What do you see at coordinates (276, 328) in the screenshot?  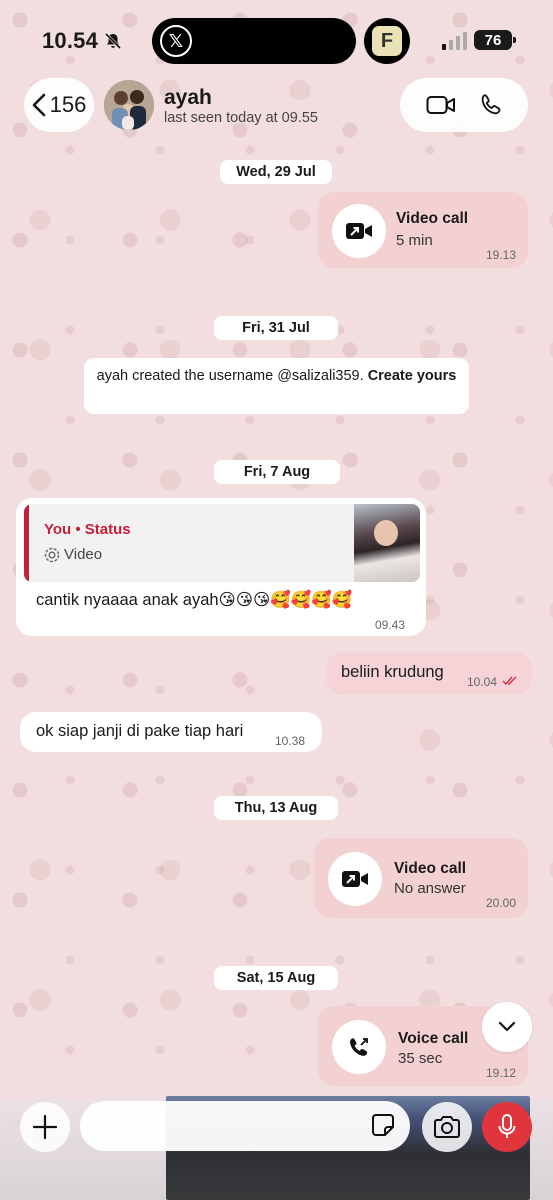 I see `date-chip: Fri, 31 Jul` at bounding box center [276, 328].